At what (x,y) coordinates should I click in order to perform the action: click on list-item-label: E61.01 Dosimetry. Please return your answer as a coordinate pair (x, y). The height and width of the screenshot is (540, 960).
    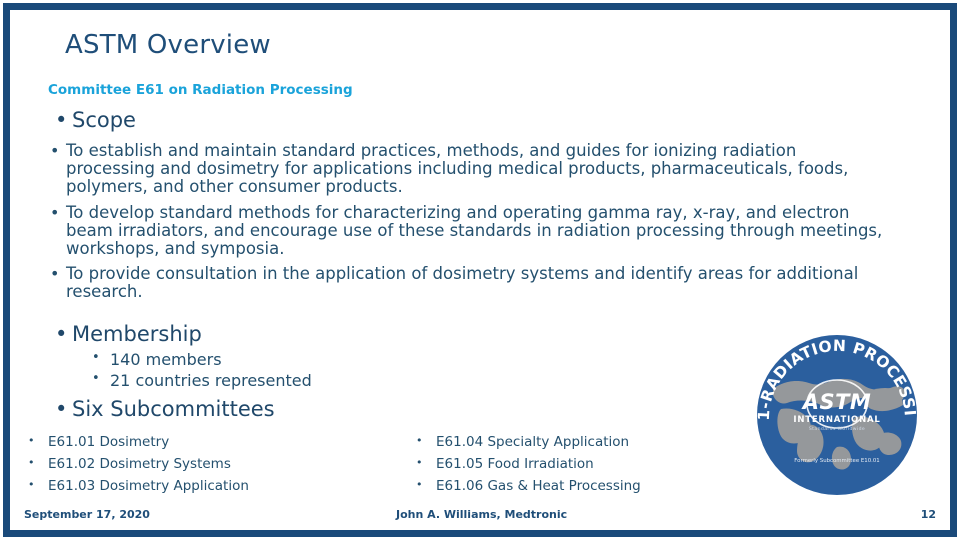
    Looking at the image, I should click on (109, 442).